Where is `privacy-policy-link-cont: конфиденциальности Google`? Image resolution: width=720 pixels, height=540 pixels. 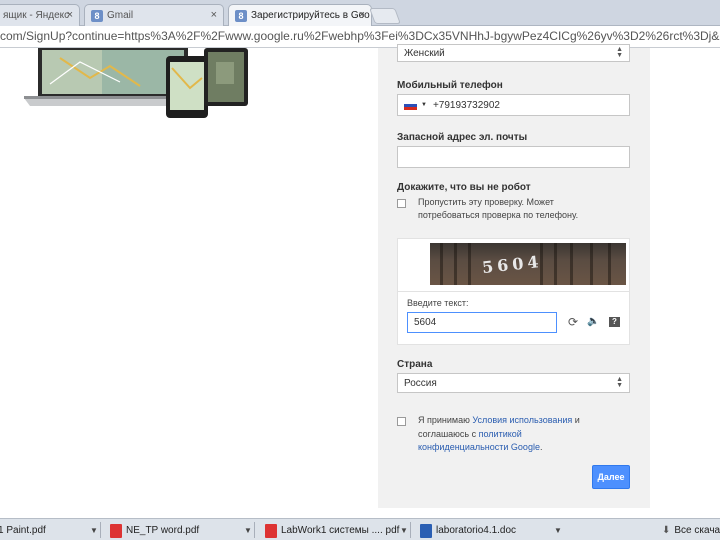 privacy-policy-link-cont: конфиденциальности Google is located at coordinates (479, 447).